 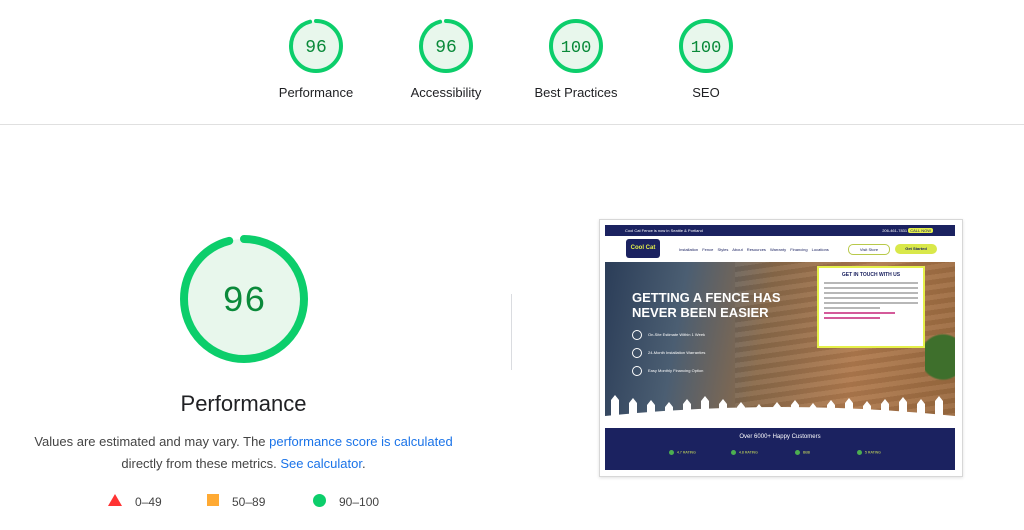 I want to click on gauge-label: SEO, so click(x=706, y=92).